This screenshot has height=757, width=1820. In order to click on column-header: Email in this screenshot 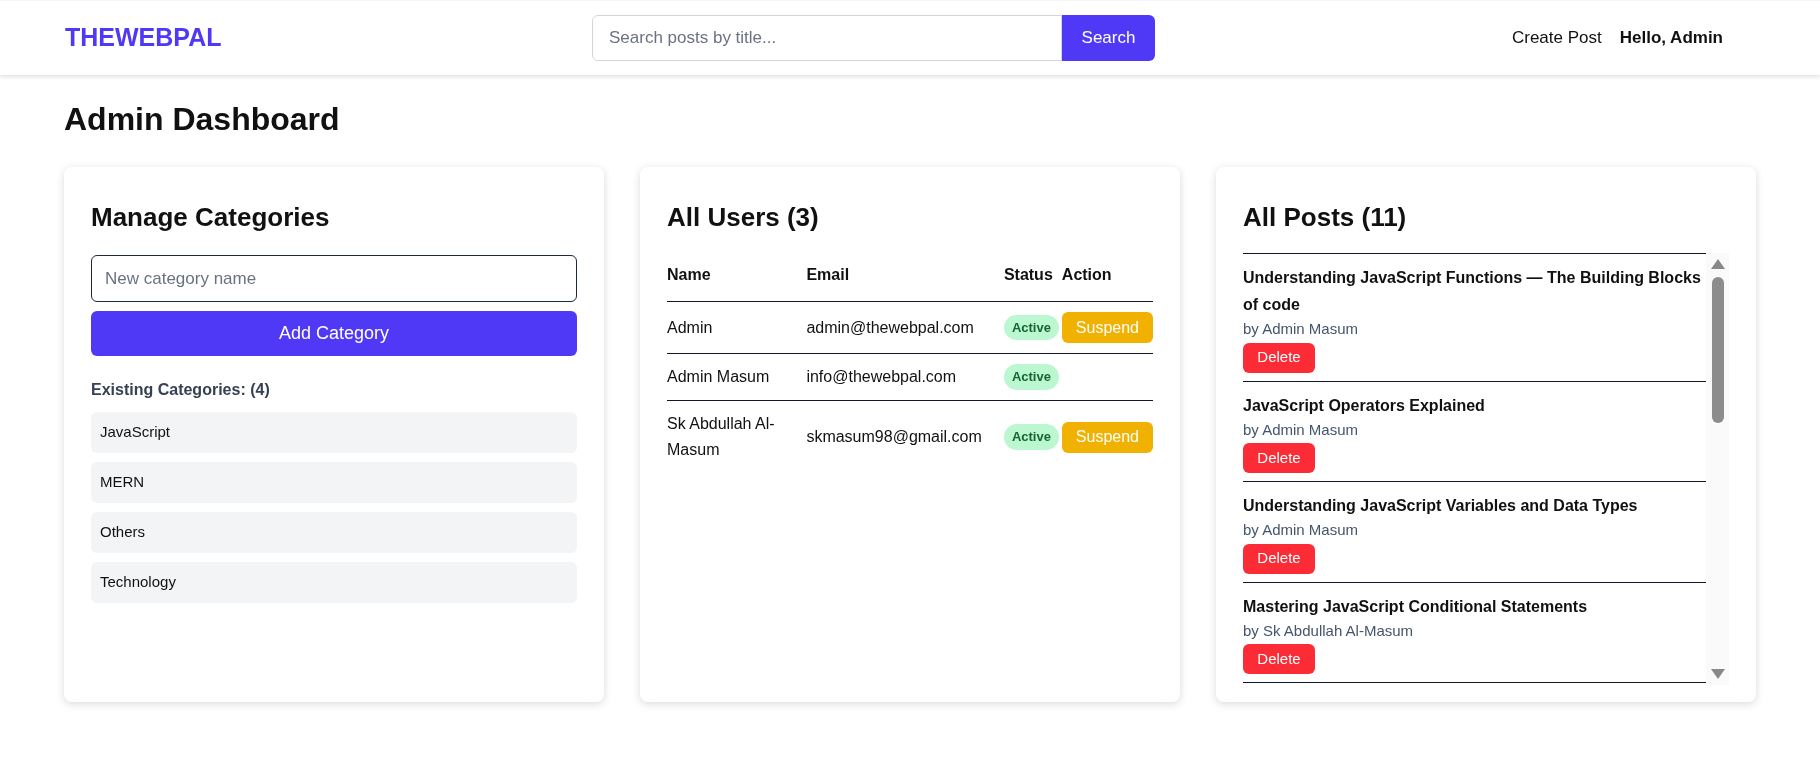, I will do `click(905, 282)`.